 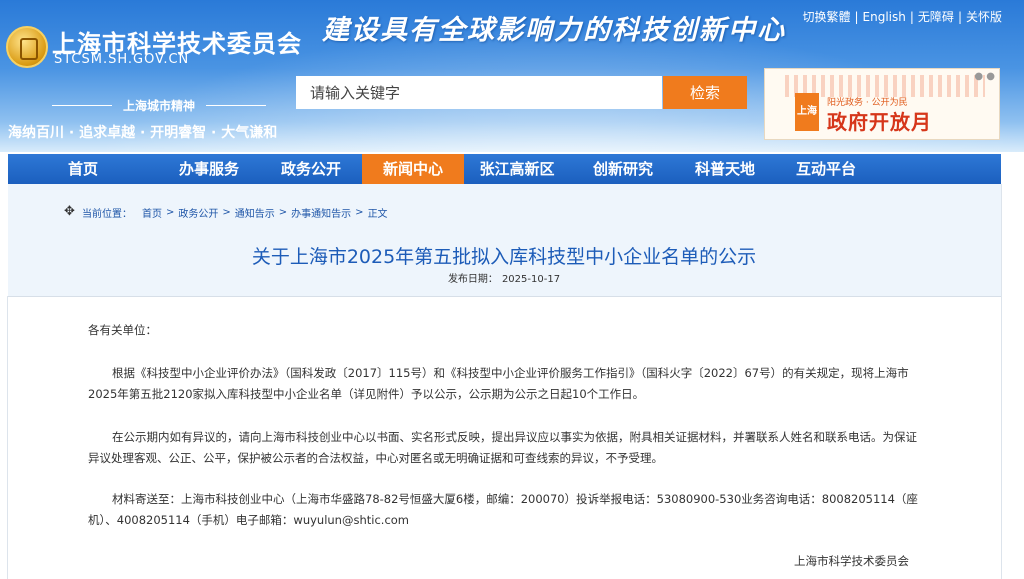 I want to click on content-frame-left, so click(x=7, y=437).